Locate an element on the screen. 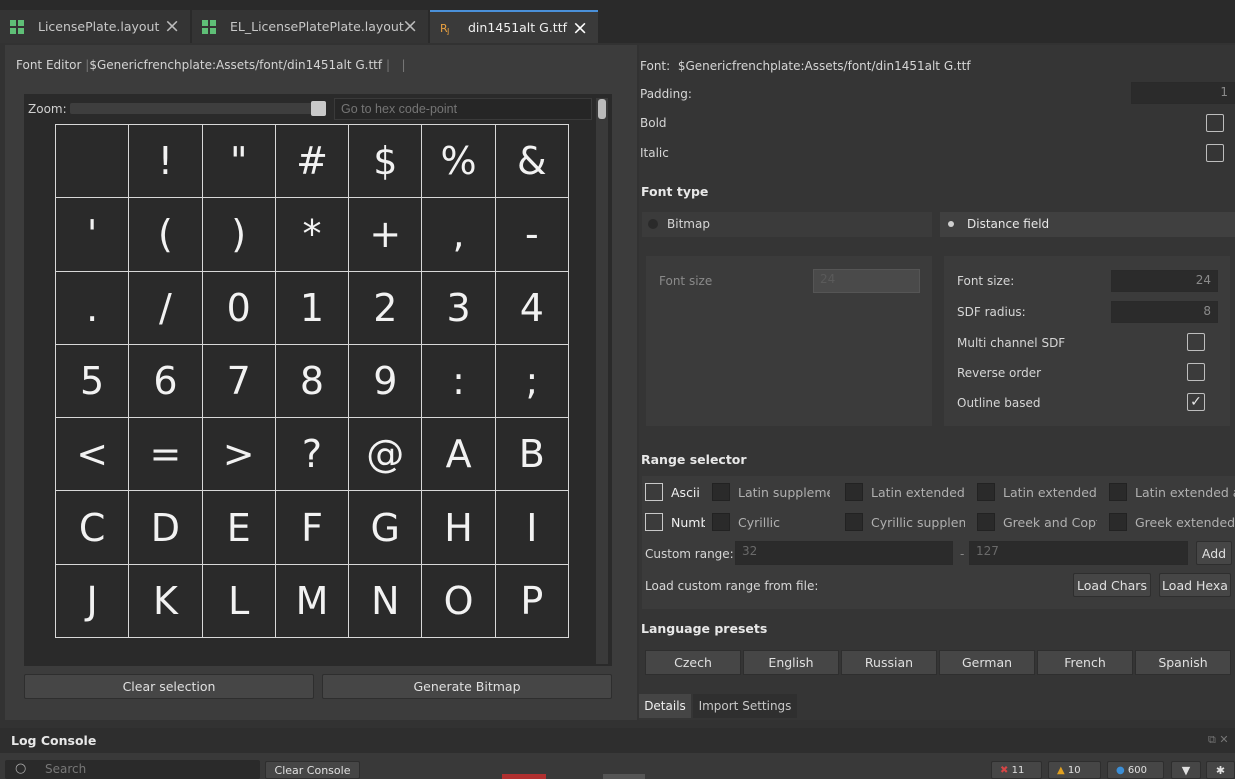  glyph-cell: + is located at coordinates (386, 235).